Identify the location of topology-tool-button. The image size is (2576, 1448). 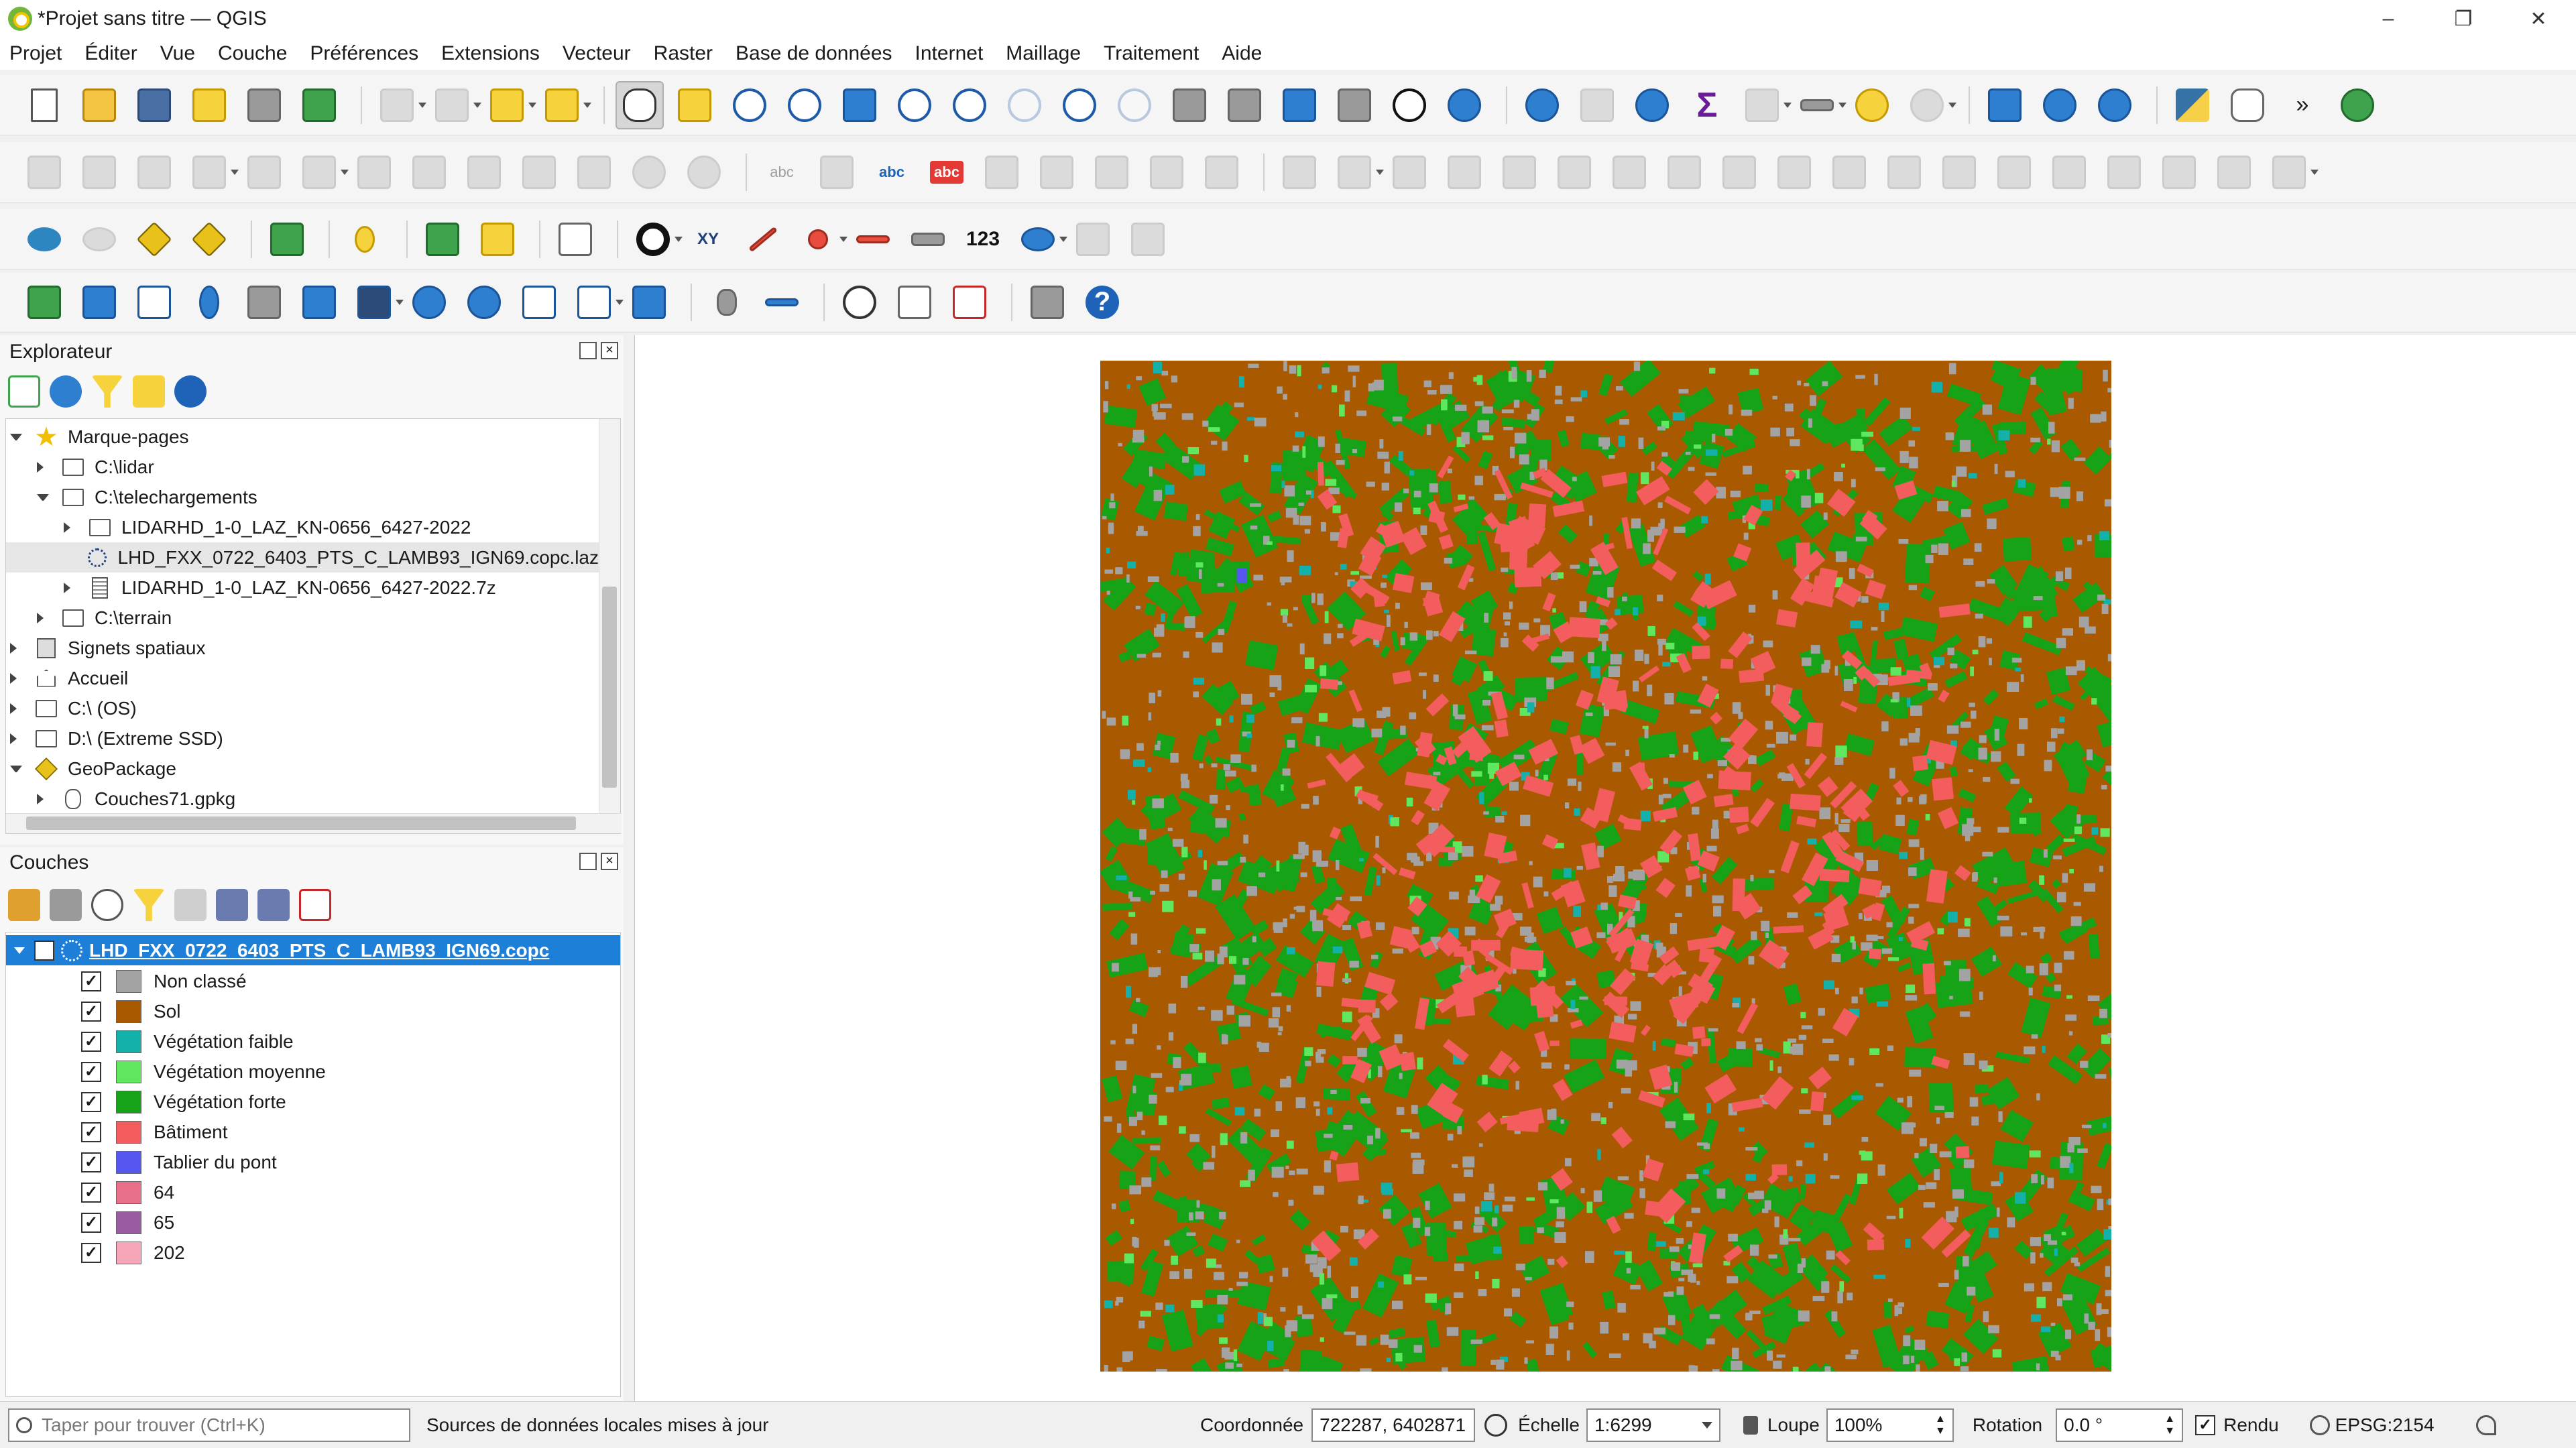
(1148, 239).